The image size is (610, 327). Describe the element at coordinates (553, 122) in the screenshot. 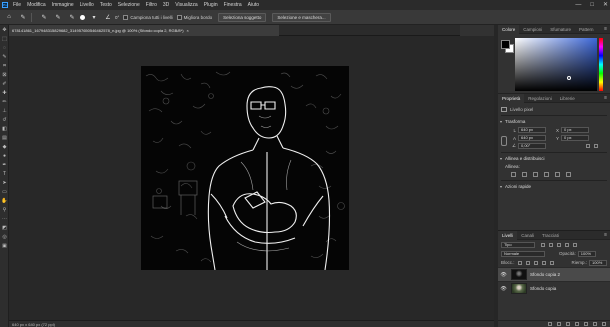

I see `transform-section-header: Trasforma` at that location.